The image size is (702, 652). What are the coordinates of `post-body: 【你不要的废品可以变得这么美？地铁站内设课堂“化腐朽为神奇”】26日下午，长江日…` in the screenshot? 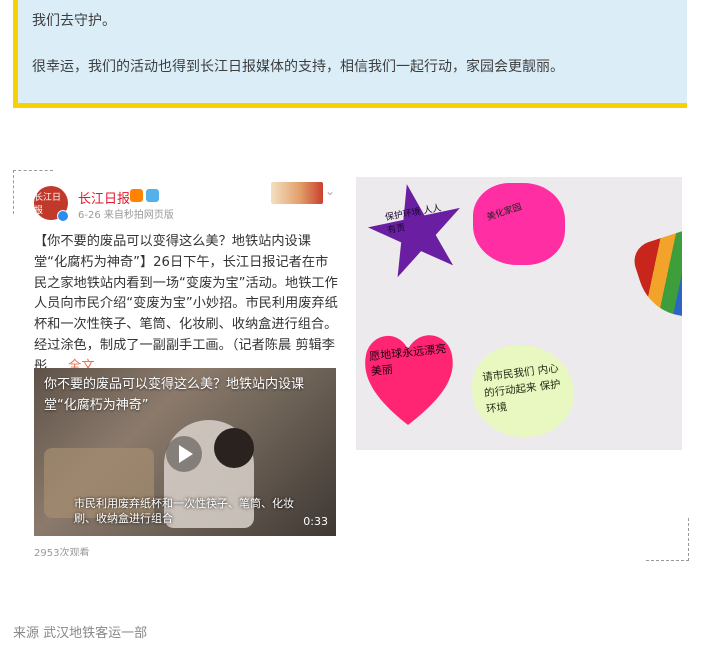 It's located at (186, 304).